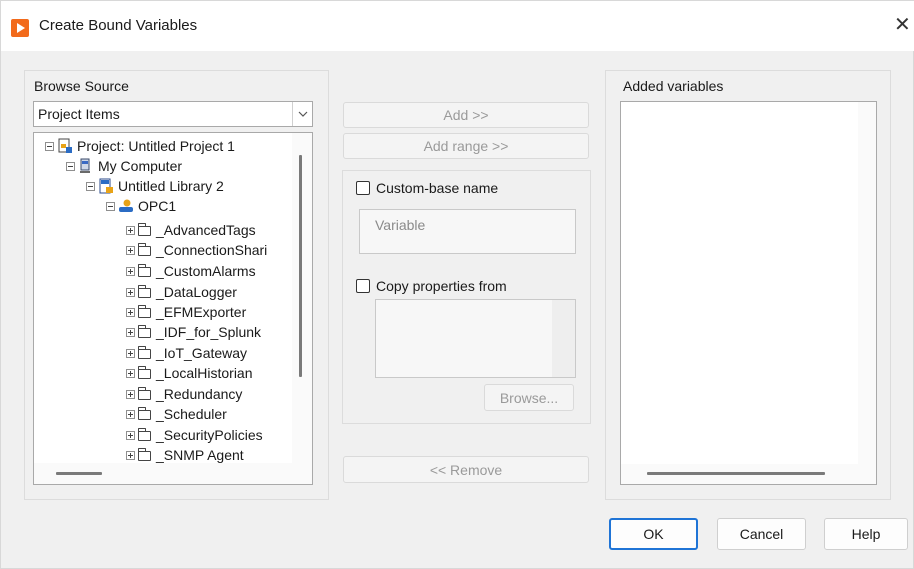 The image size is (914, 569). Describe the element at coordinates (300, 266) in the screenshot. I see `tree-vertical-scroll-thumb` at that location.